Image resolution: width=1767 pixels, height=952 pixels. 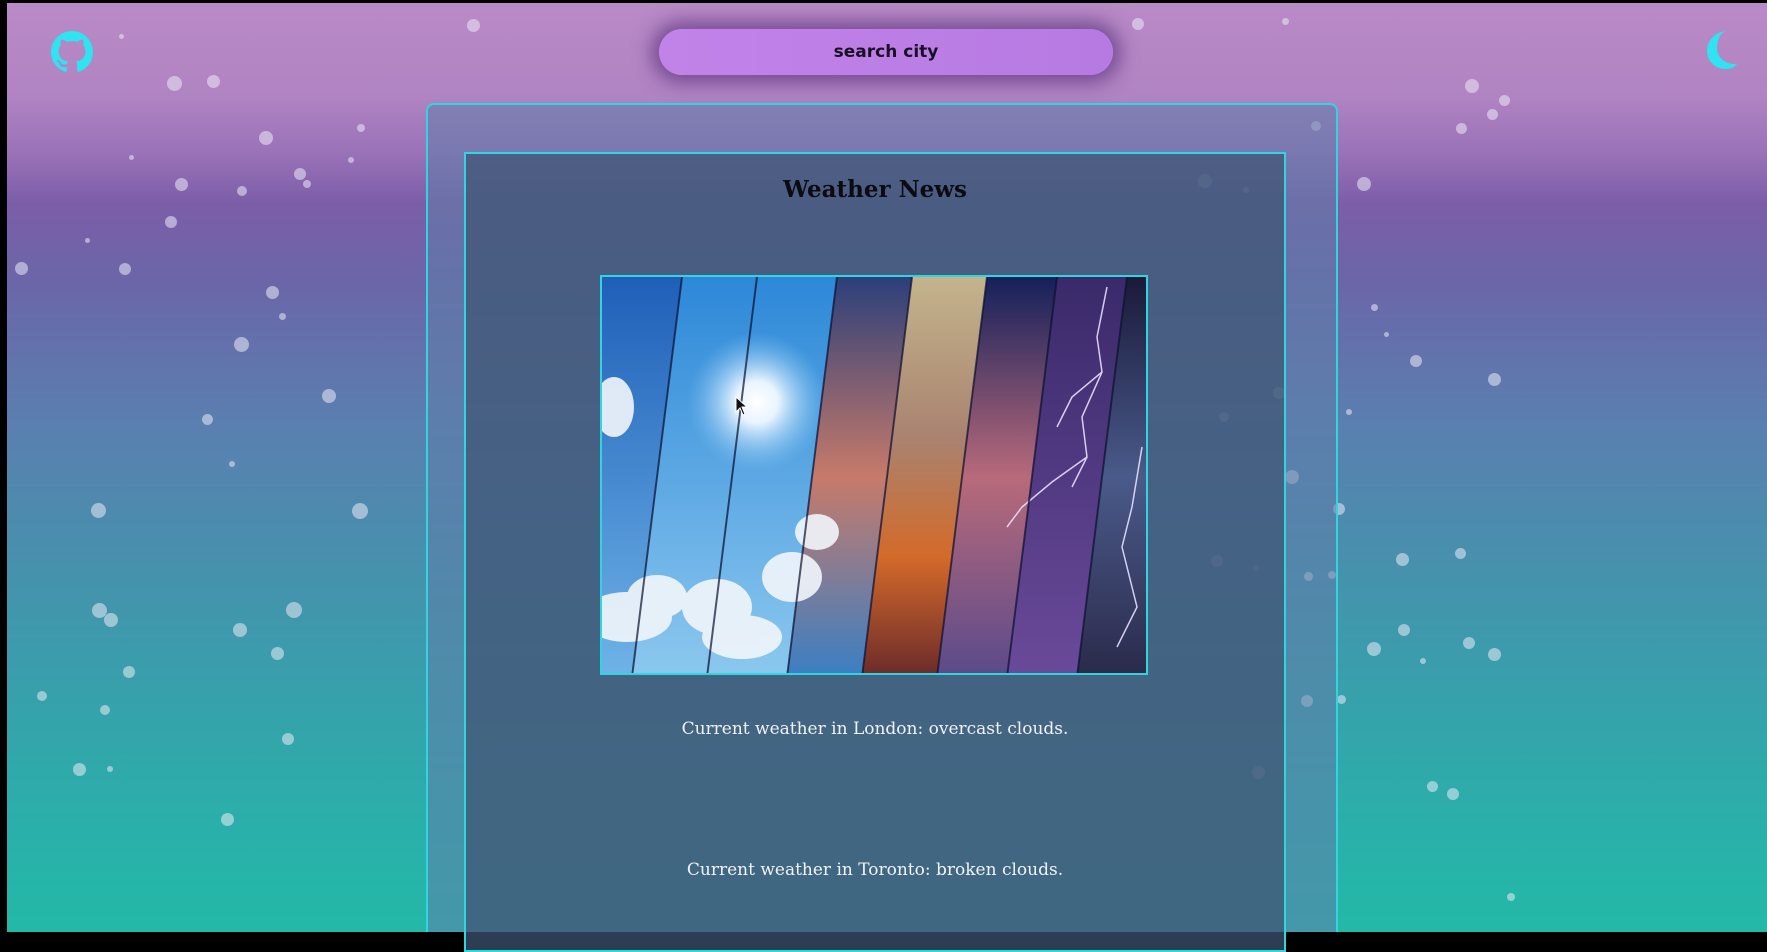 I want to click on weather-collage-image, so click(x=874, y=475).